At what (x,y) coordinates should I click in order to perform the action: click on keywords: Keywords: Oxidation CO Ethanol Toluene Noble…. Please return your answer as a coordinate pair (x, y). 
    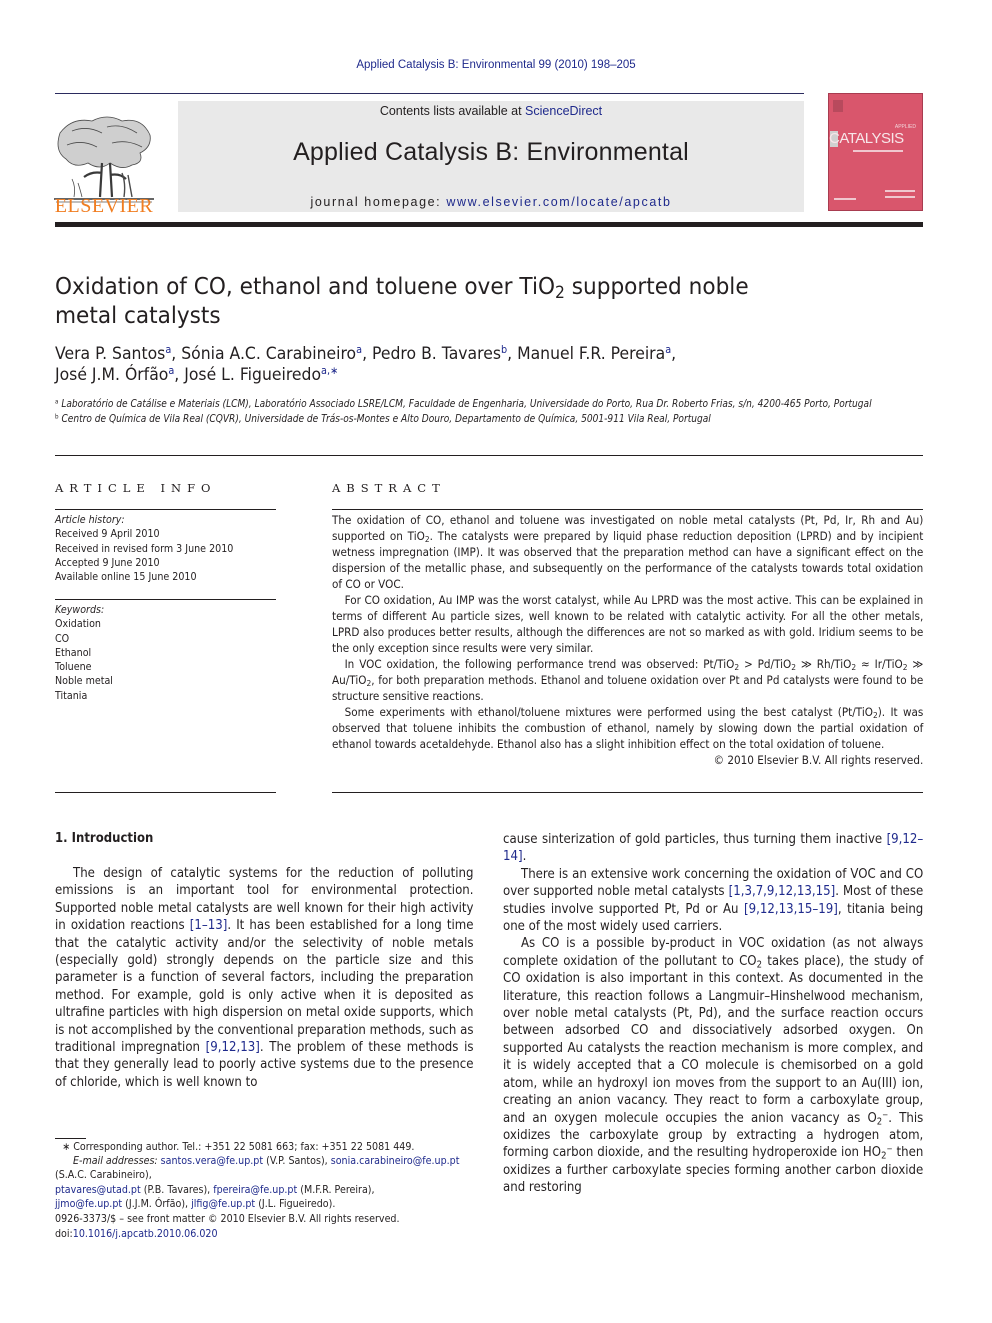
    Looking at the image, I should click on (163, 653).